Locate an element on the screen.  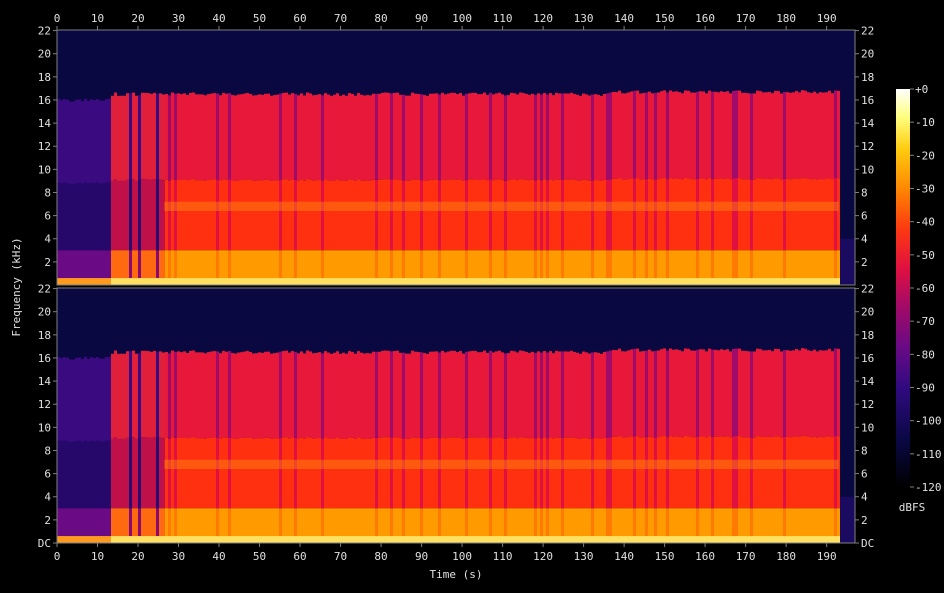
y-tick-label: 16 is located at coordinates (44, 100).